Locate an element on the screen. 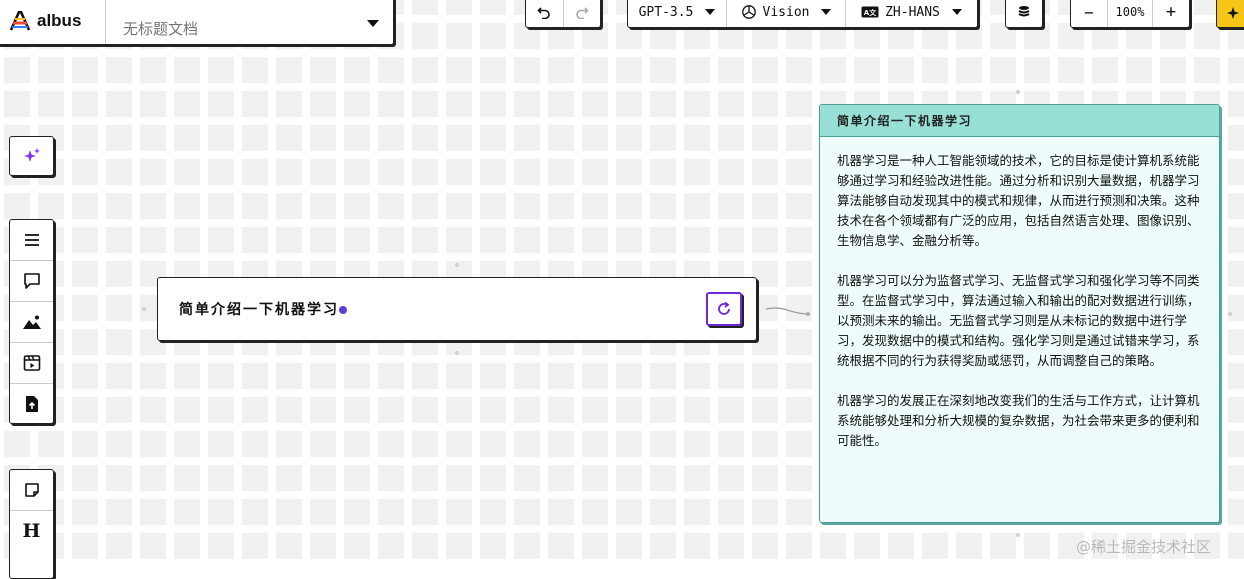 The image size is (1244, 579). connector-edge is located at coordinates (787, 311).